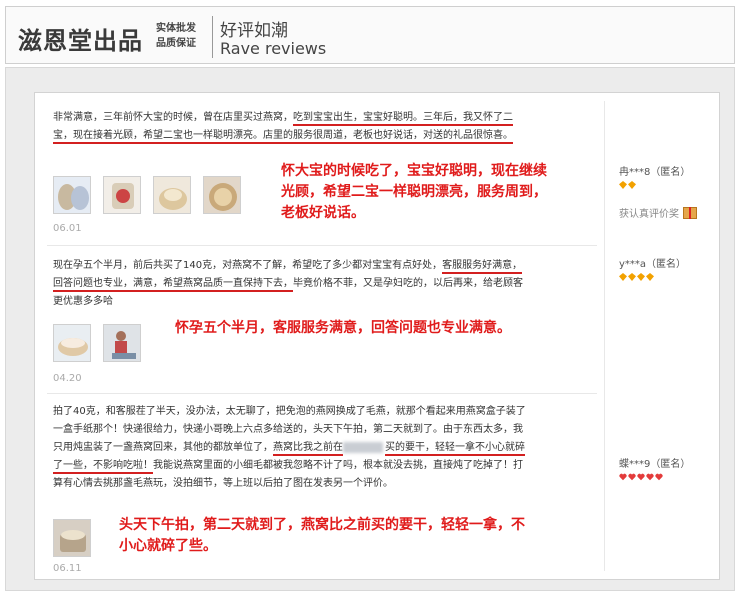 This screenshot has height=597, width=740. I want to click on redacted-shop-name, so click(363, 447).